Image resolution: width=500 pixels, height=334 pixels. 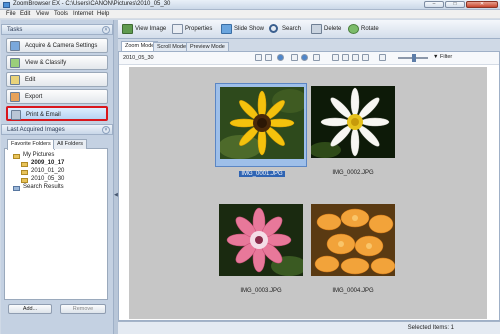 I want to click on task-acquire-camera-settings: Acquire & Camera Settings, so click(x=57, y=45).